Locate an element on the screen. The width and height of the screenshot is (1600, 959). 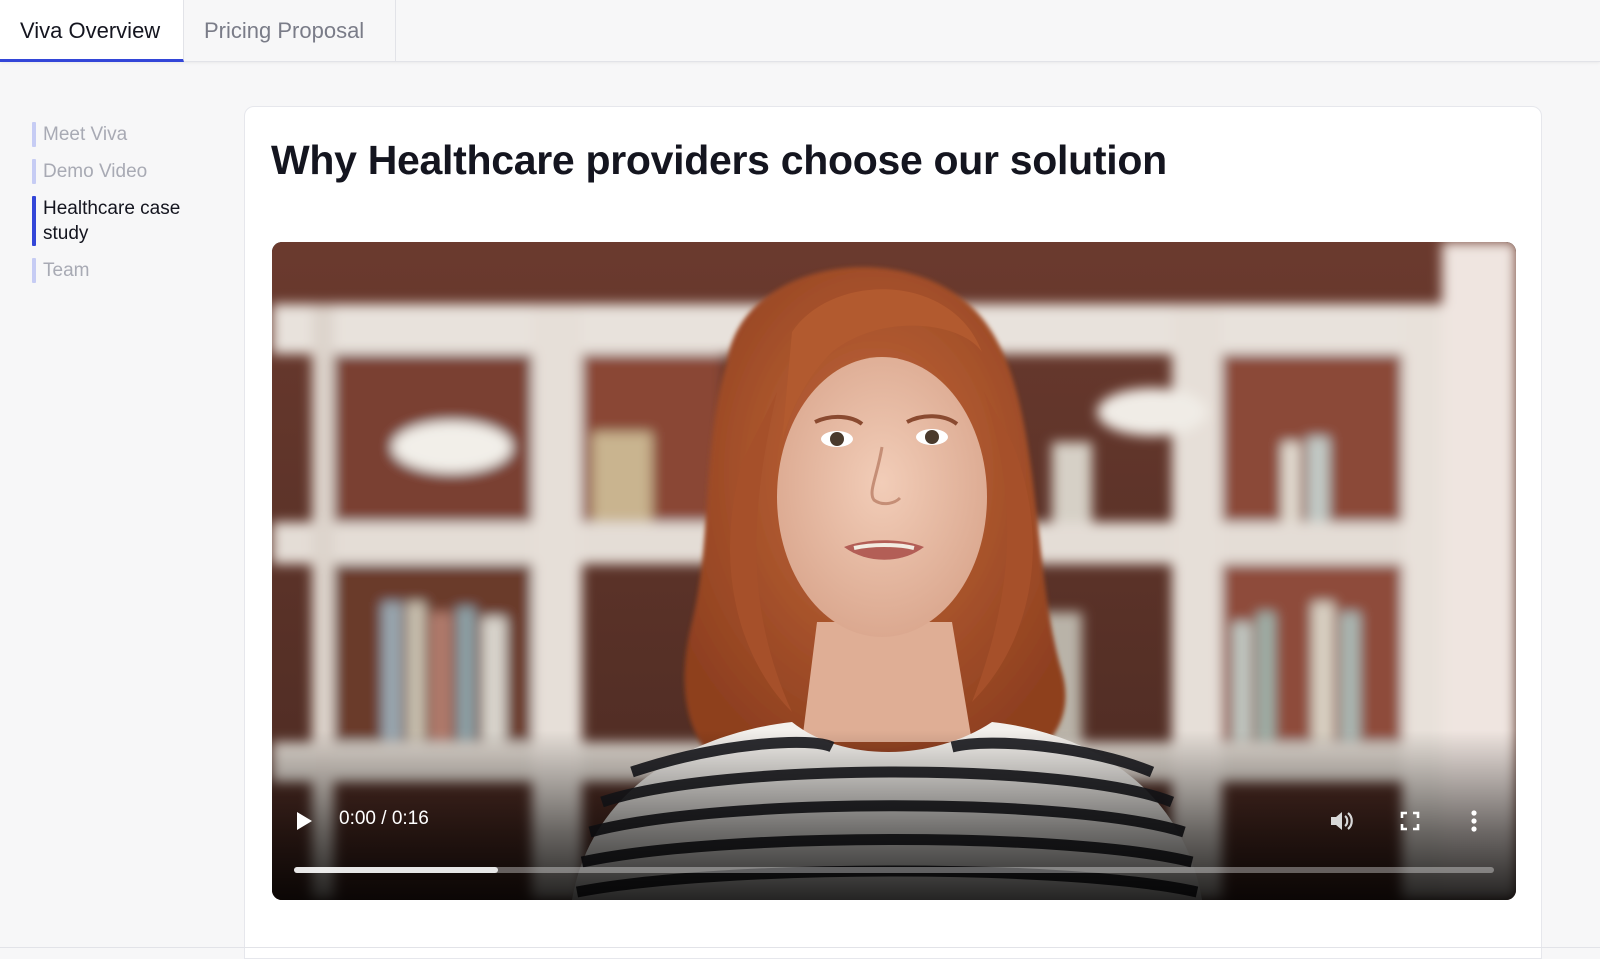
bottom-divider is located at coordinates (800, 947).